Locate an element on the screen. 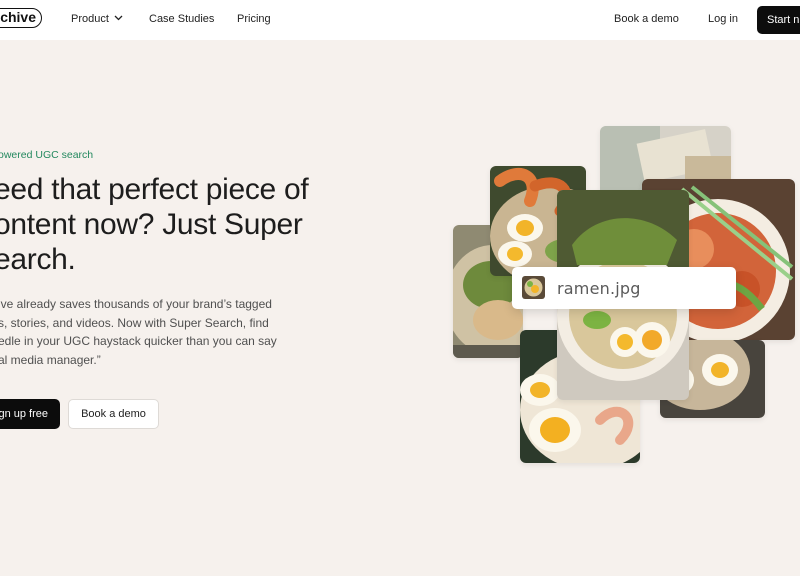 Image resolution: width=800 pixels, height=576 pixels. nav-product-label: Product is located at coordinates (90, 19).